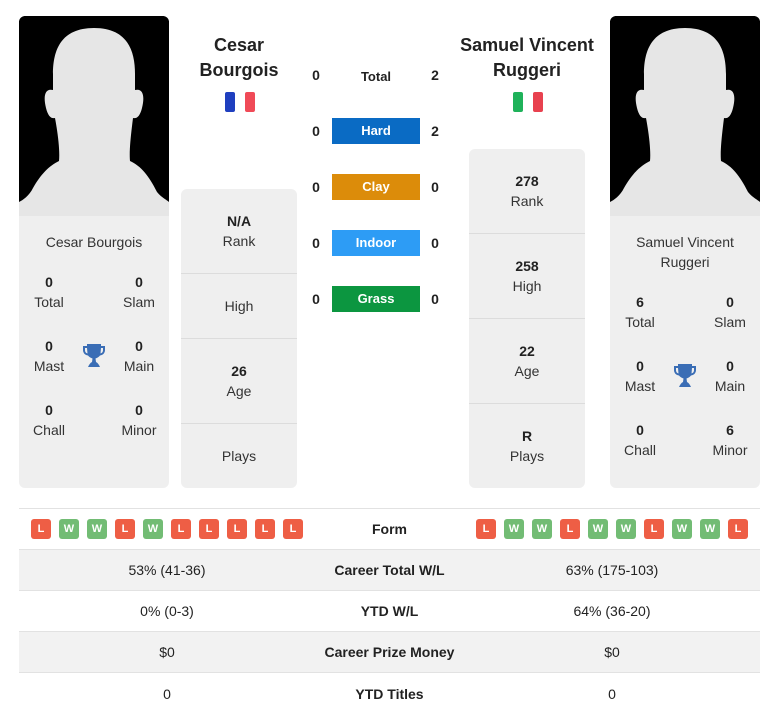  Describe the element at coordinates (685, 262) in the screenshot. I see `player2-card-name-line2: Ruggeri` at that location.